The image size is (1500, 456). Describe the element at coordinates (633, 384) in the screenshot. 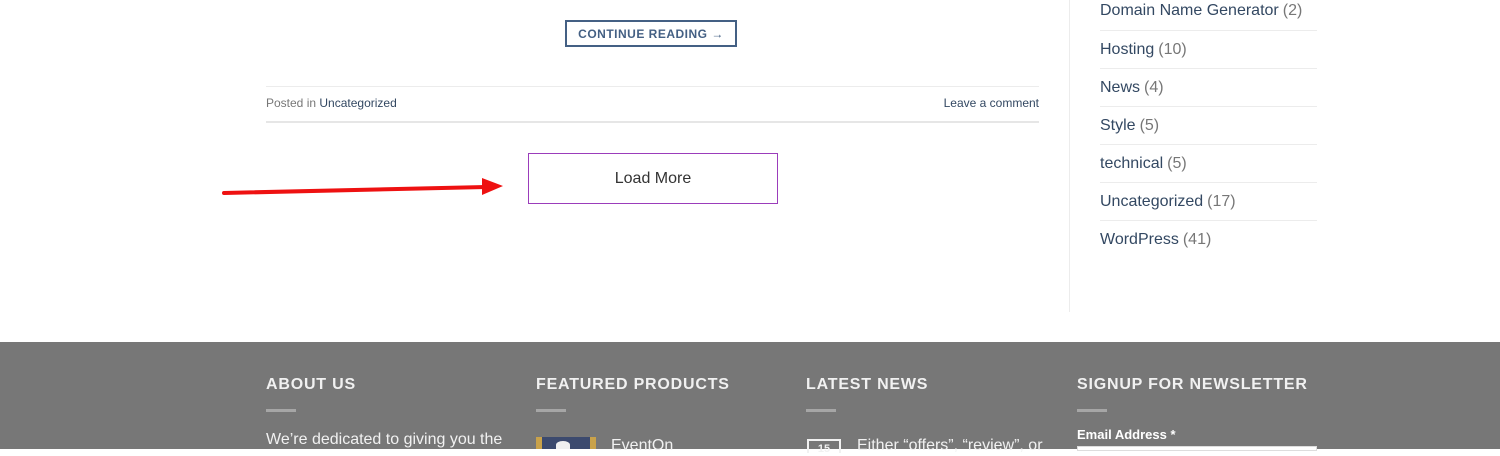

I see `footer-featured-heading: FEATURED PRODUCTS` at that location.